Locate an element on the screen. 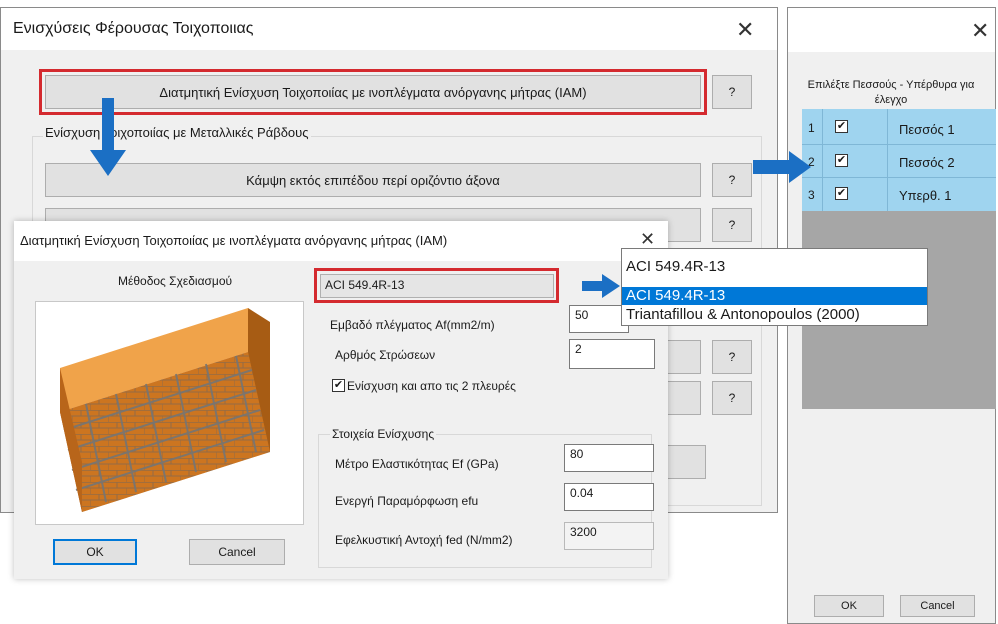  table-row: 2 ✔ Πεσσός 2 is located at coordinates (899, 161).